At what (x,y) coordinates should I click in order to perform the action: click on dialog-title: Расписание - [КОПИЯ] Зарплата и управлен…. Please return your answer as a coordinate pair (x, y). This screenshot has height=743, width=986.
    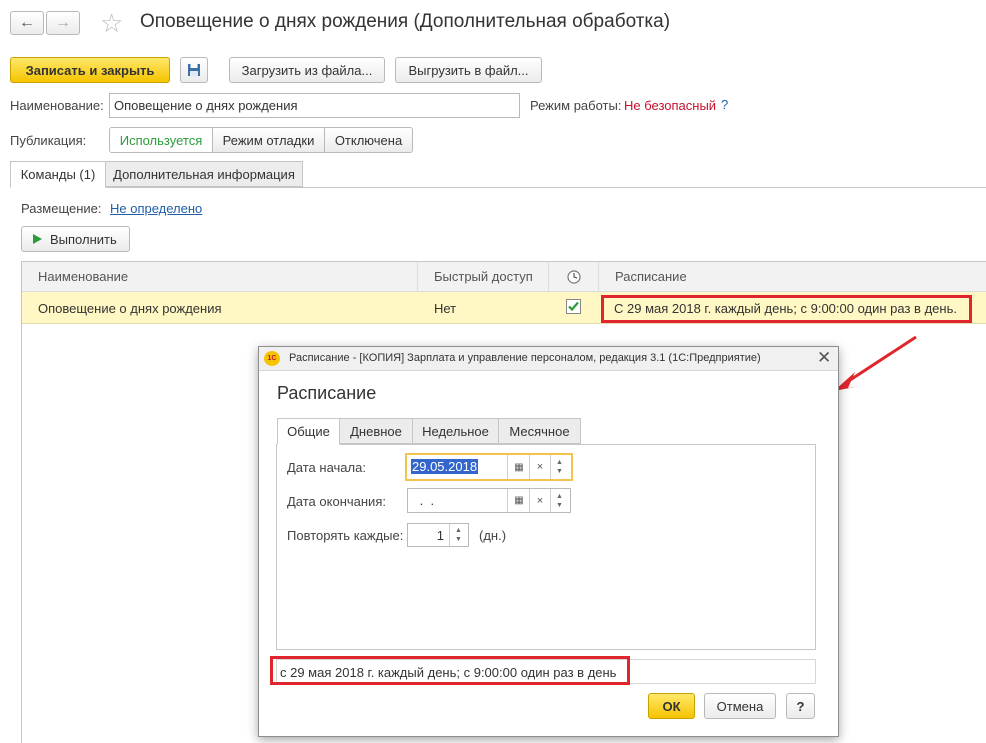
    Looking at the image, I should click on (525, 358).